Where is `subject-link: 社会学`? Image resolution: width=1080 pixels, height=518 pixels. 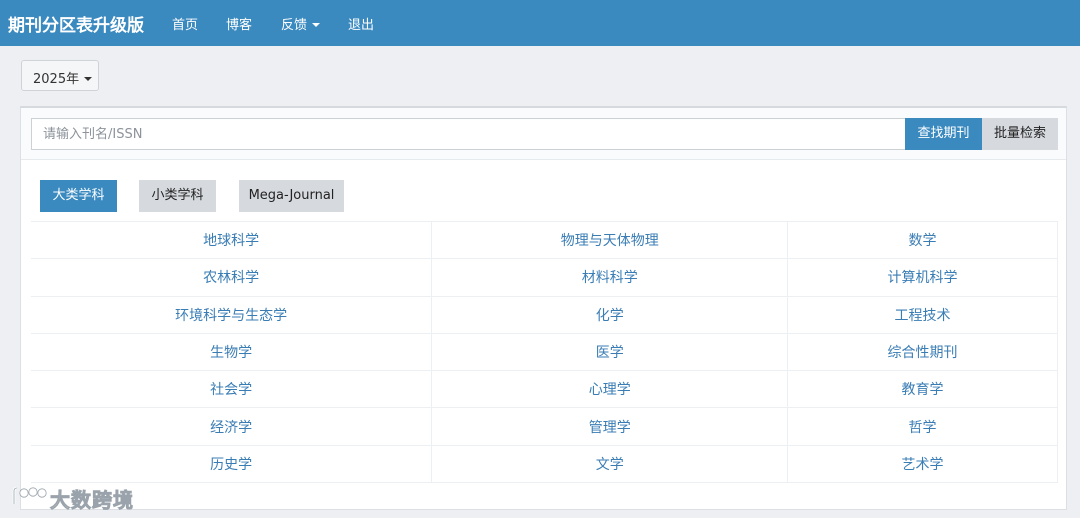 subject-link: 社会学 is located at coordinates (231, 389).